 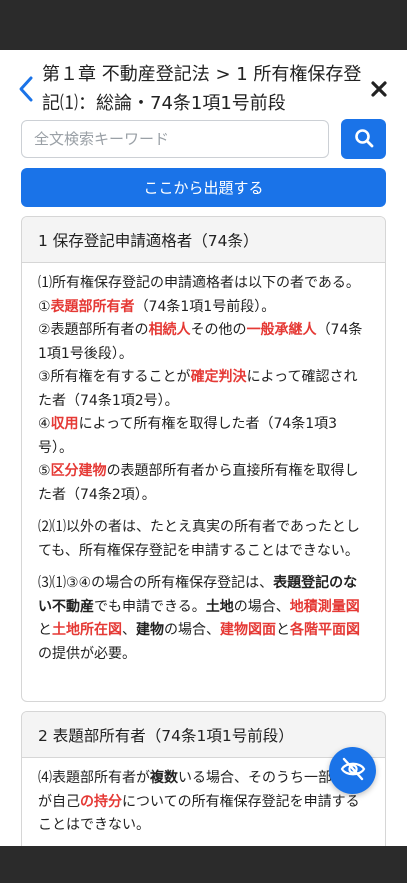 I want to click on list-item: ④収用によって所有権を取得した者（74条1項3号）。, so click(x=203, y=436).